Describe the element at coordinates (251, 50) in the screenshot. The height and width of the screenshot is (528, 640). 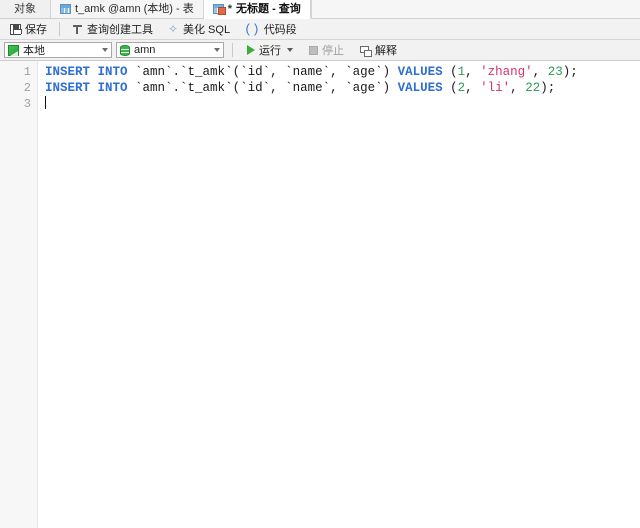
I see `run-icon` at that location.